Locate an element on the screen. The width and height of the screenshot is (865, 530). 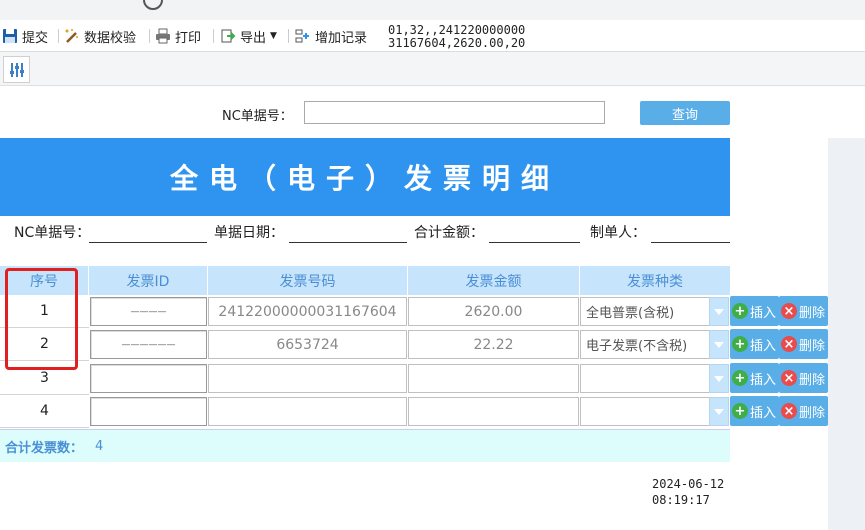
right-scroll-gutter is located at coordinates (846, 334).